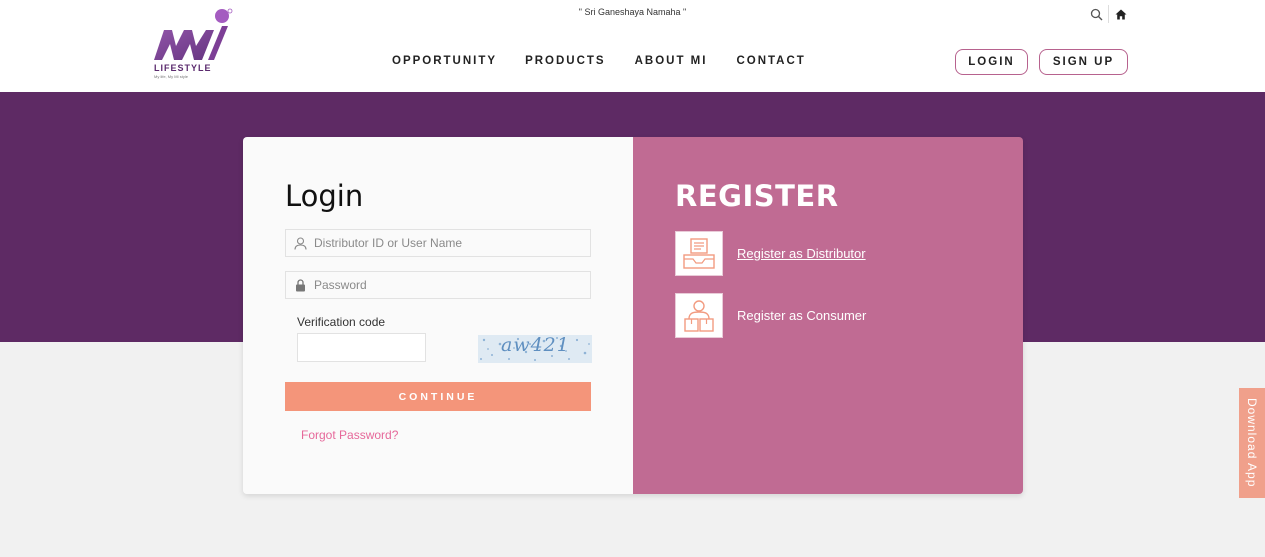 Image resolution: width=1265 pixels, height=557 pixels. What do you see at coordinates (1121, 14) in the screenshot?
I see `home-icon` at bounding box center [1121, 14].